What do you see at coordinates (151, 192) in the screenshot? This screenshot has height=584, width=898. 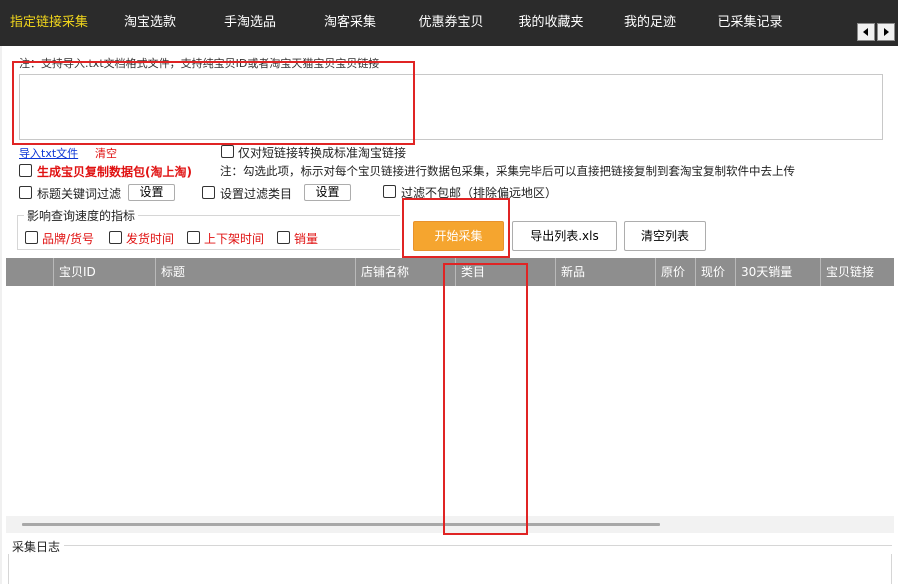 I see `keyword-settings-button: 设置` at bounding box center [151, 192].